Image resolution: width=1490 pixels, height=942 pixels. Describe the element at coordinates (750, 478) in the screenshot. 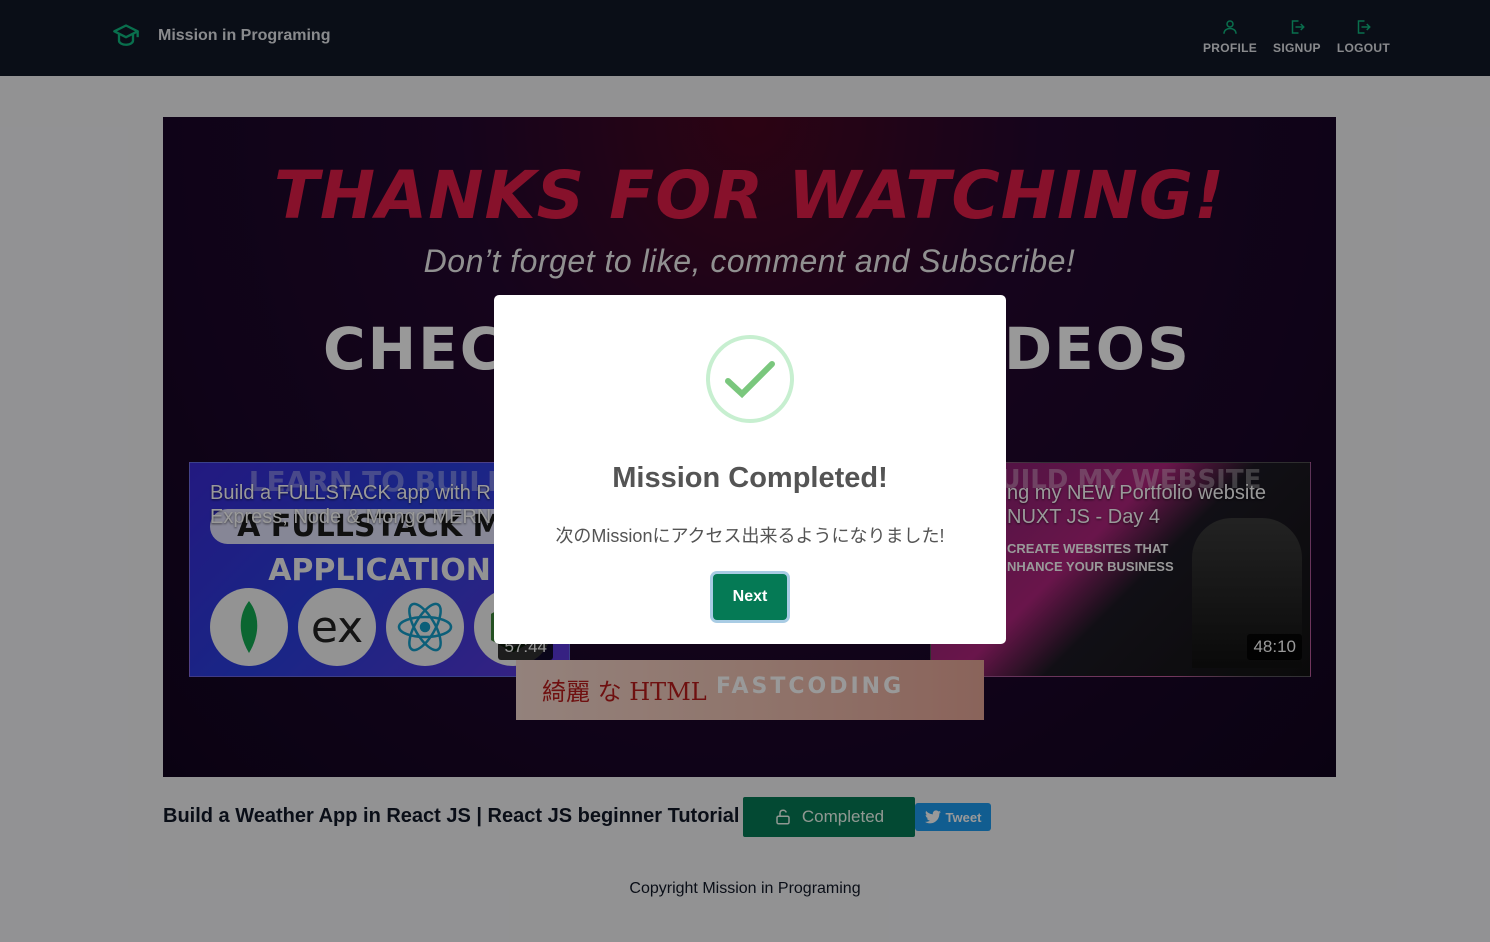

I see `dialog-title: Mission Completed!` at that location.